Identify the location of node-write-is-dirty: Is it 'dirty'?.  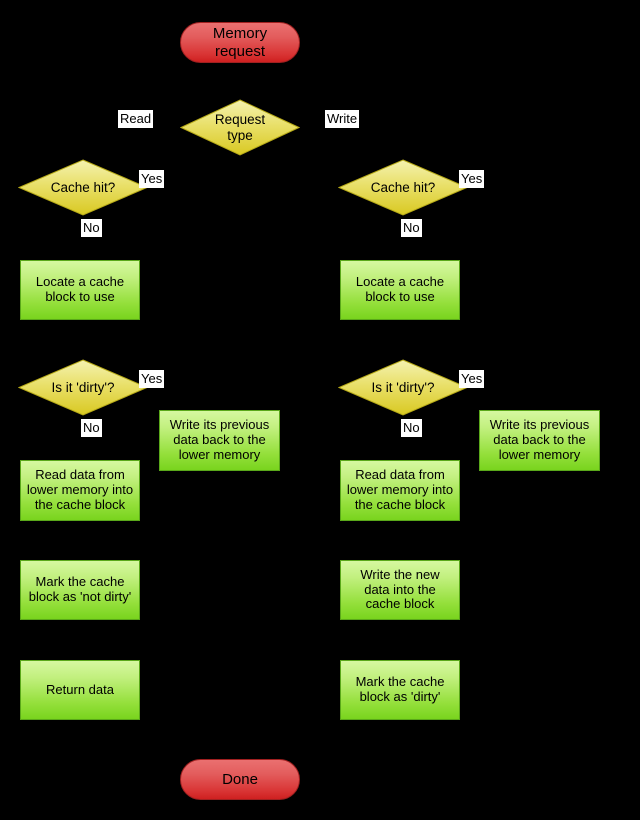
(403, 387).